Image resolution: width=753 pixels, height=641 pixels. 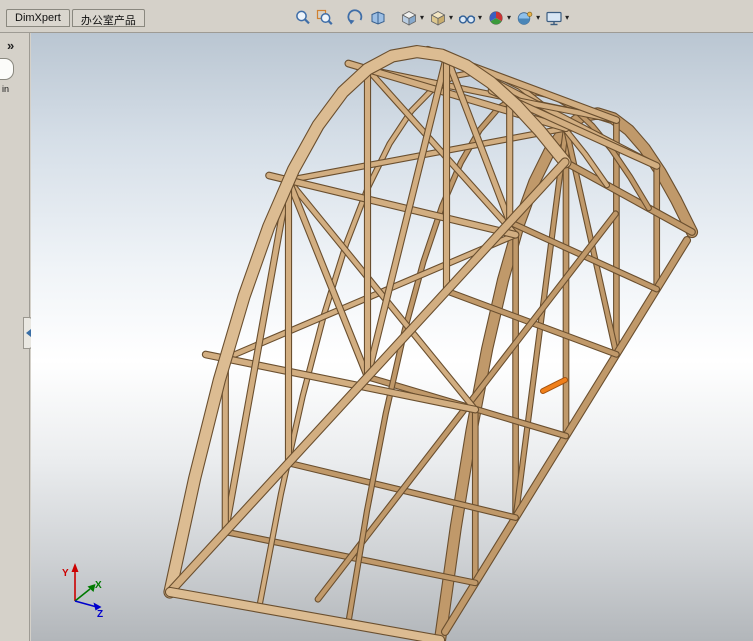 What do you see at coordinates (82, 591) in the screenshot?
I see `orientation-triad: Y X Z` at bounding box center [82, 591].